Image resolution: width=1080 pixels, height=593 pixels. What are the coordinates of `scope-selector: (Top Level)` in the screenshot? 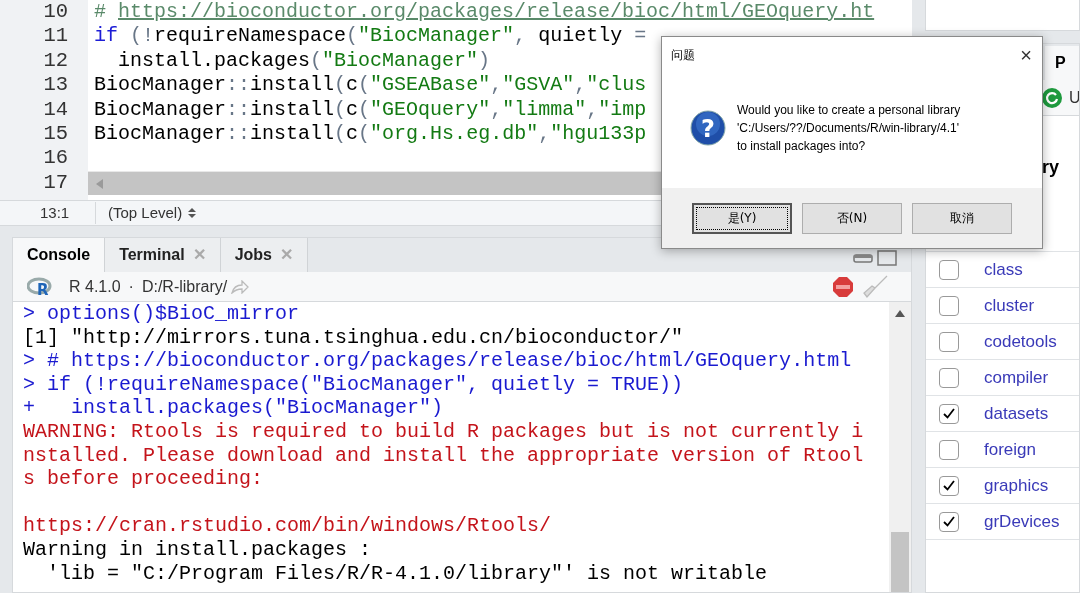 It's located at (146, 213).